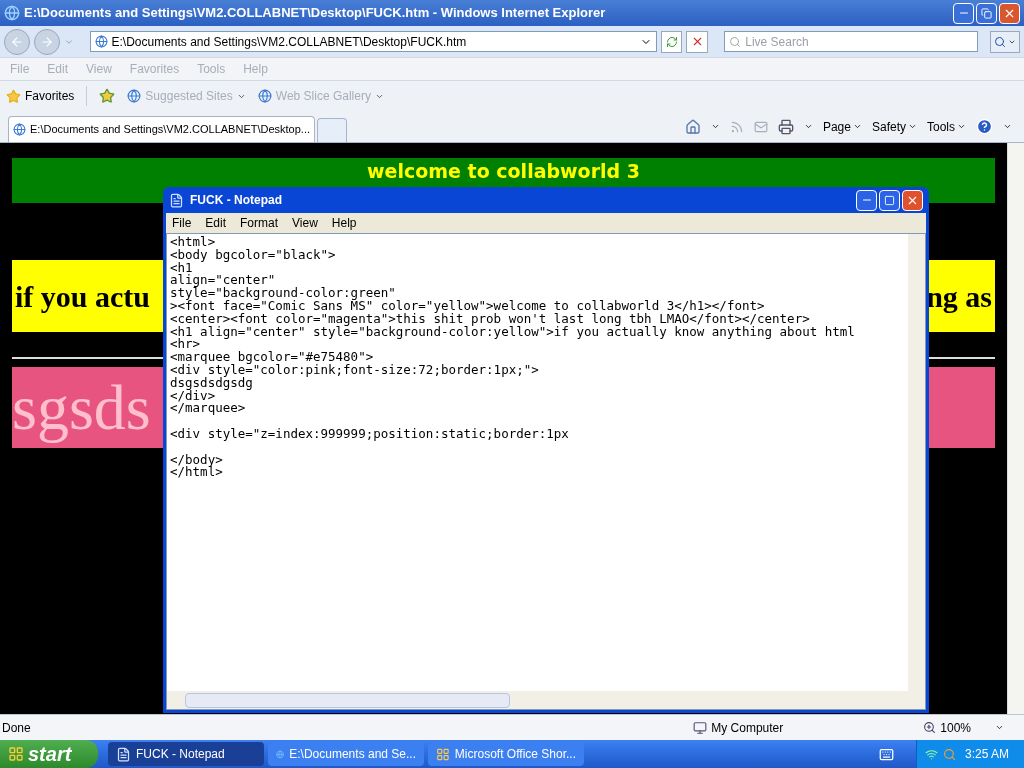 The image size is (1024, 768). I want to click on command-button: Safety, so click(894, 126).